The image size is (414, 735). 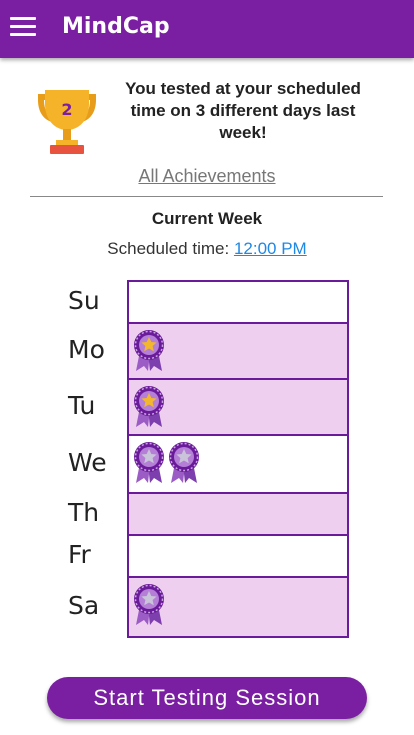 I want to click on day-cell-mo, so click(x=238, y=351).